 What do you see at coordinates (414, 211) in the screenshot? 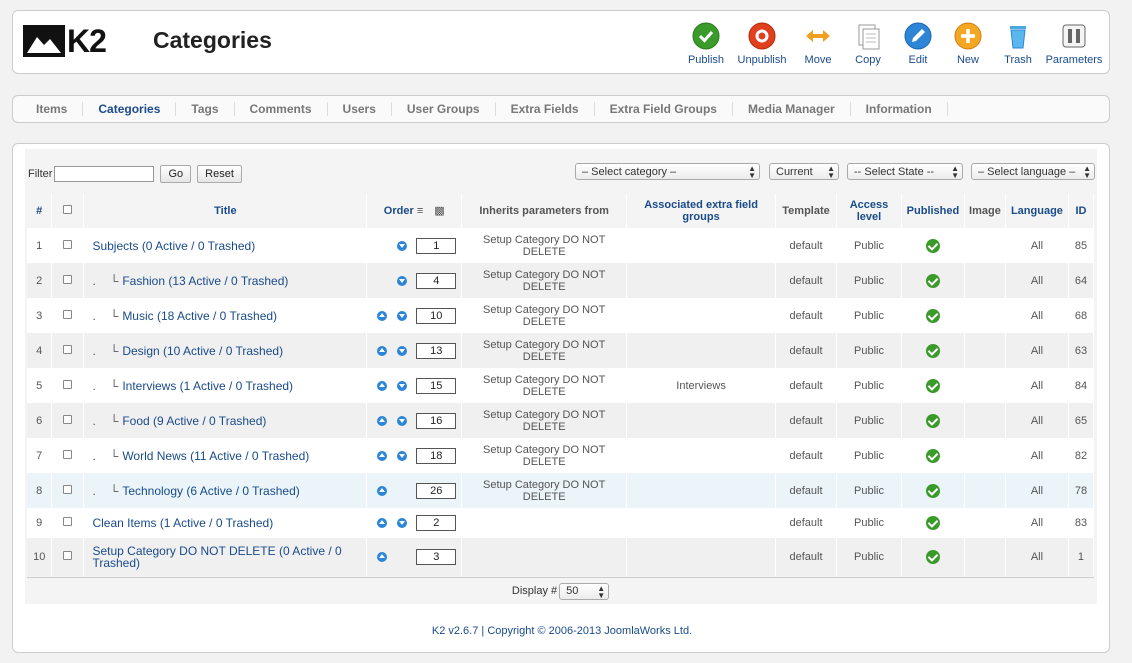
I see `col-order: Order ≡ ▩` at bounding box center [414, 211].